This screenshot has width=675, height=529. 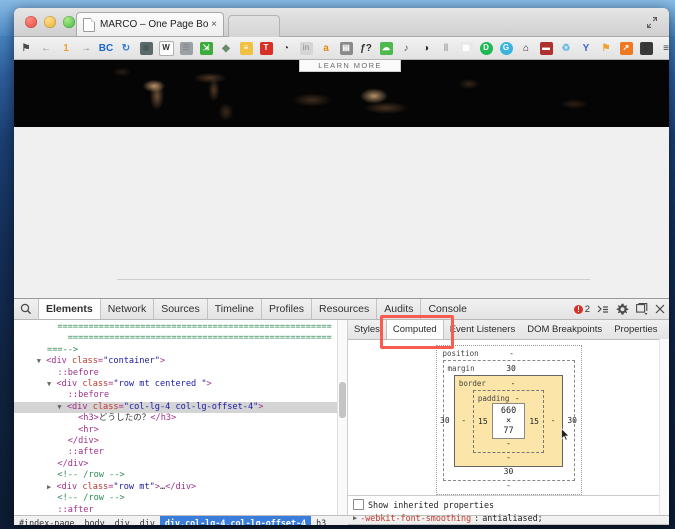 I want to click on elephant-note-icon: ◆, so click(x=226, y=48).